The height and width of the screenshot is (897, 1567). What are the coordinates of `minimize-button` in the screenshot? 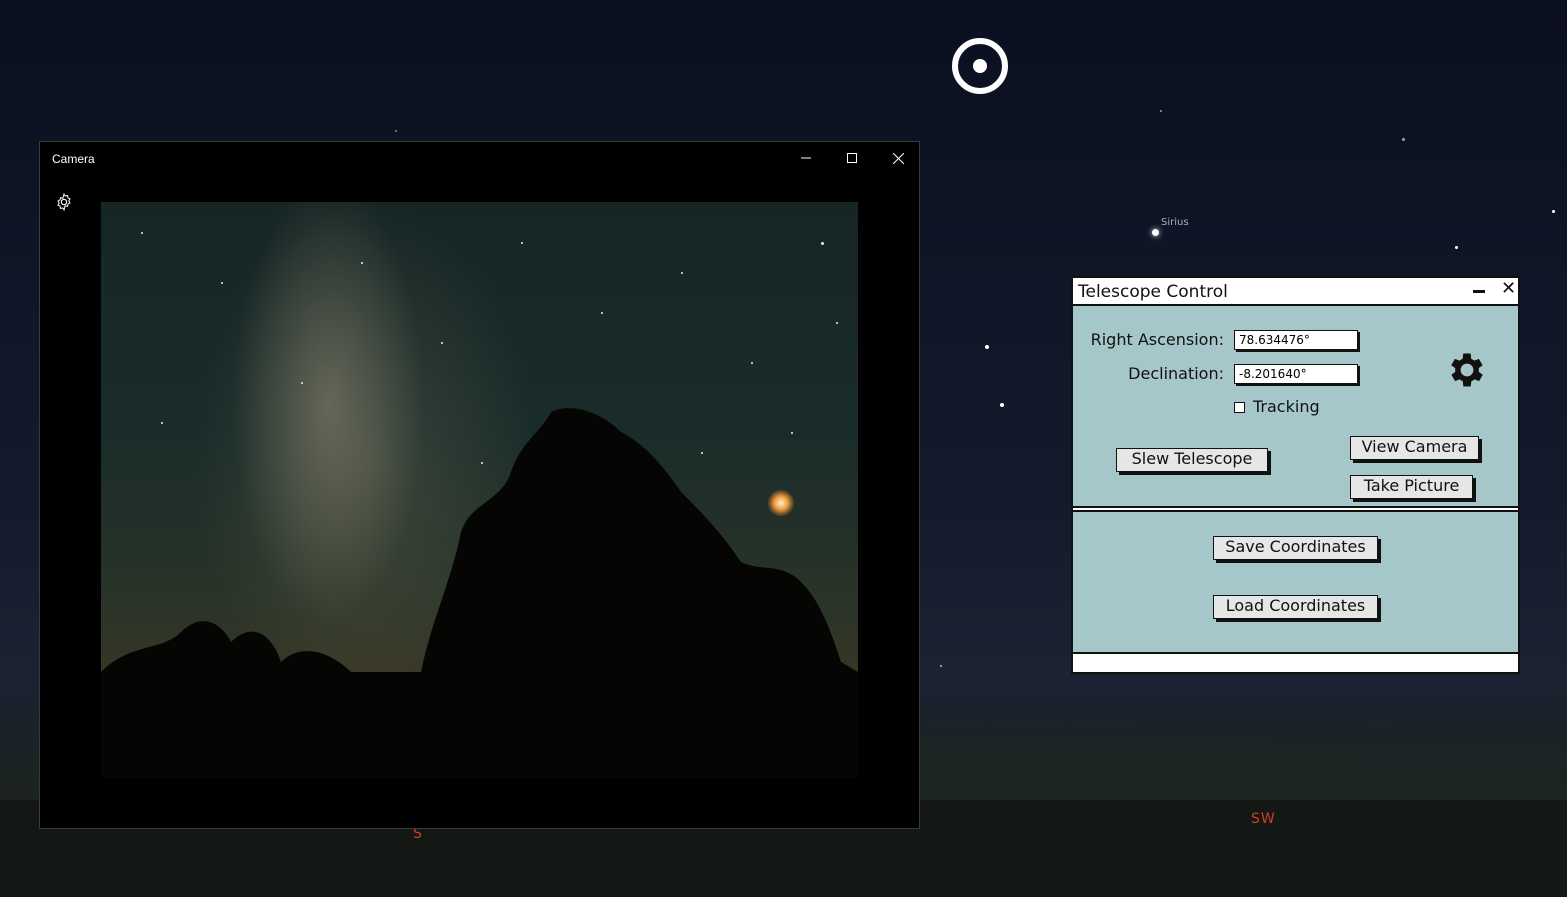 It's located at (806, 158).